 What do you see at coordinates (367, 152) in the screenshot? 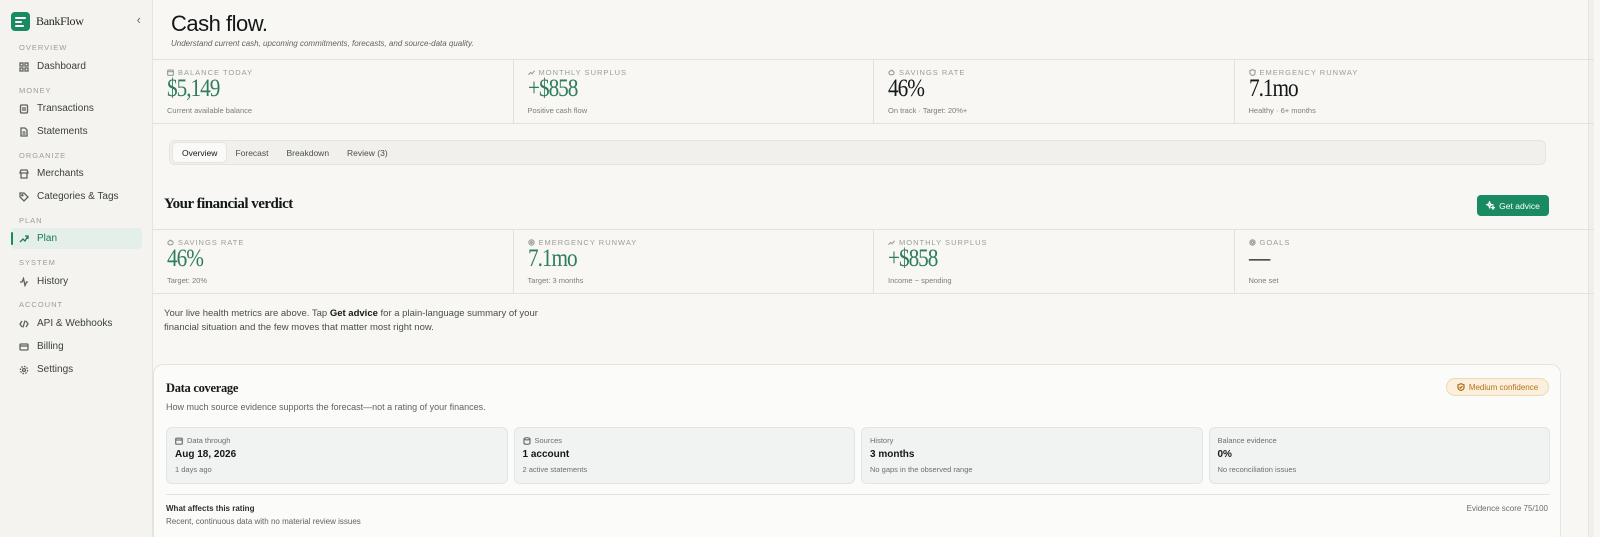
I see `tab-review: Review (3)` at bounding box center [367, 152].